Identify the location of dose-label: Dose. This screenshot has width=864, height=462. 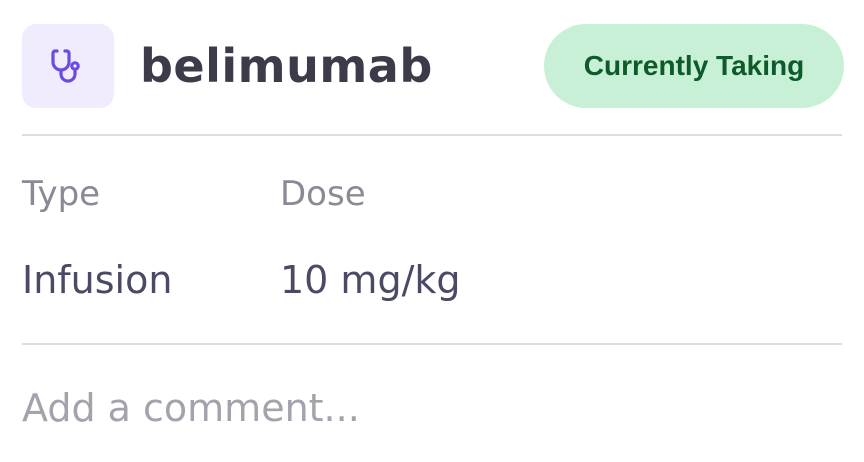
(323, 194).